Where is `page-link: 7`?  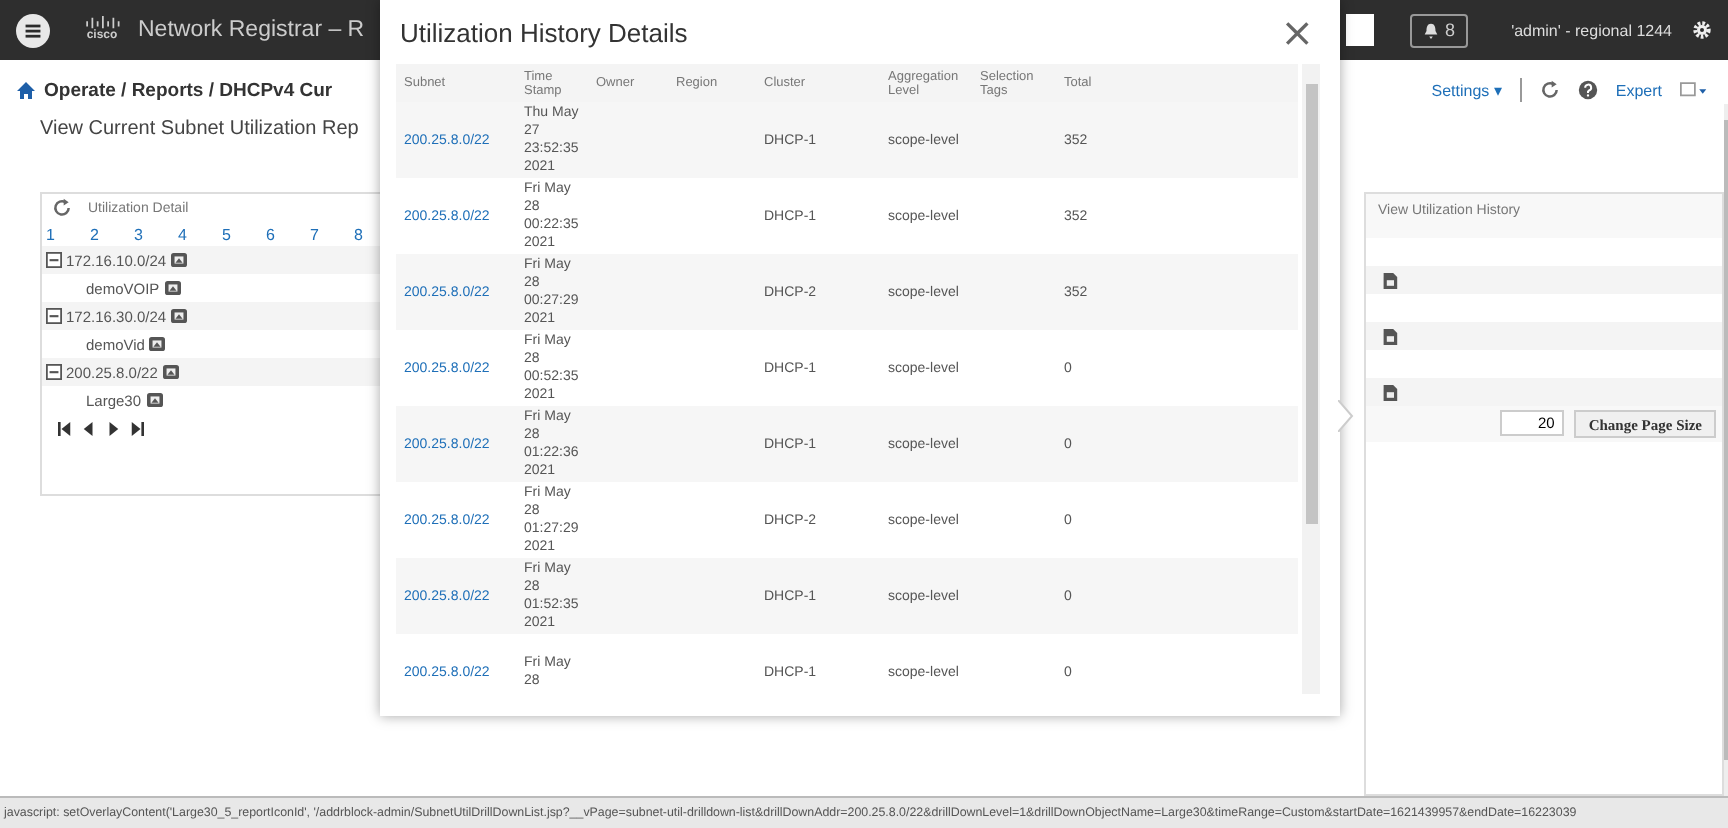 page-link: 7 is located at coordinates (332, 234).